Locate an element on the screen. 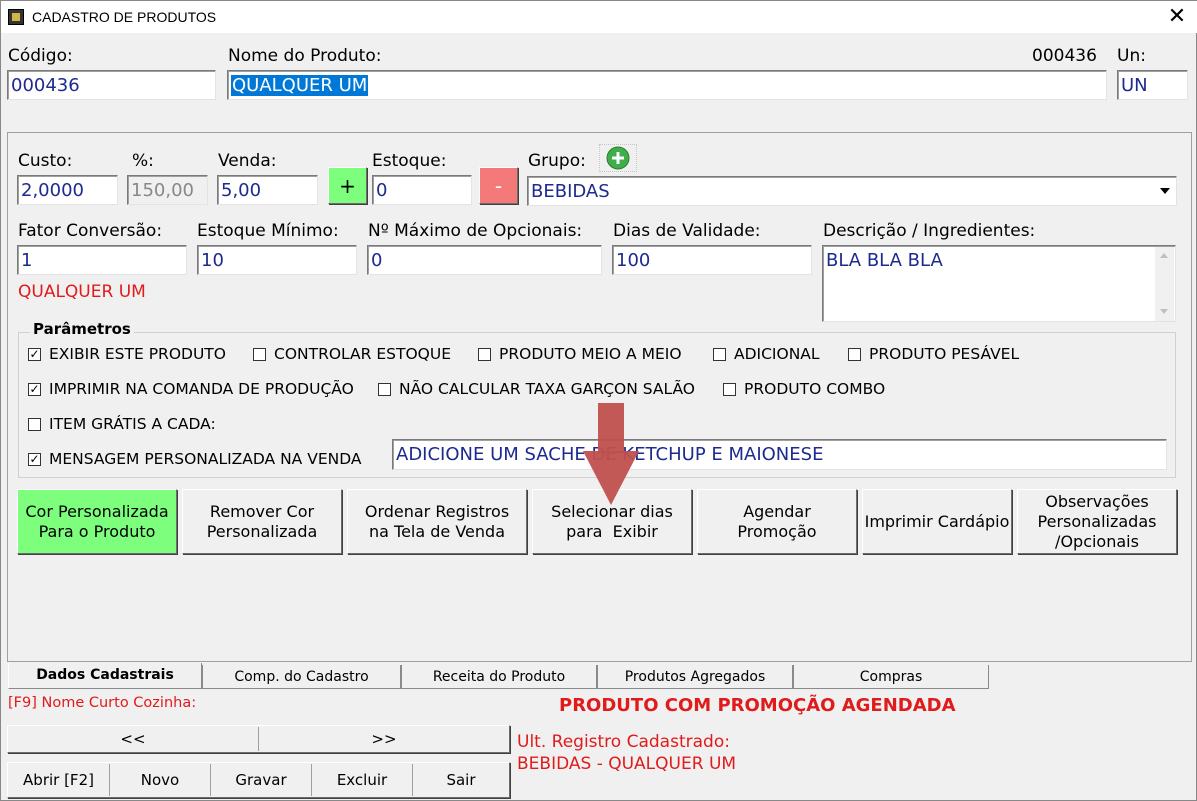 The width and height of the screenshot is (1197, 801). chk-controlar-estoque: CONTROLAR ESTOQUE is located at coordinates (352, 354).